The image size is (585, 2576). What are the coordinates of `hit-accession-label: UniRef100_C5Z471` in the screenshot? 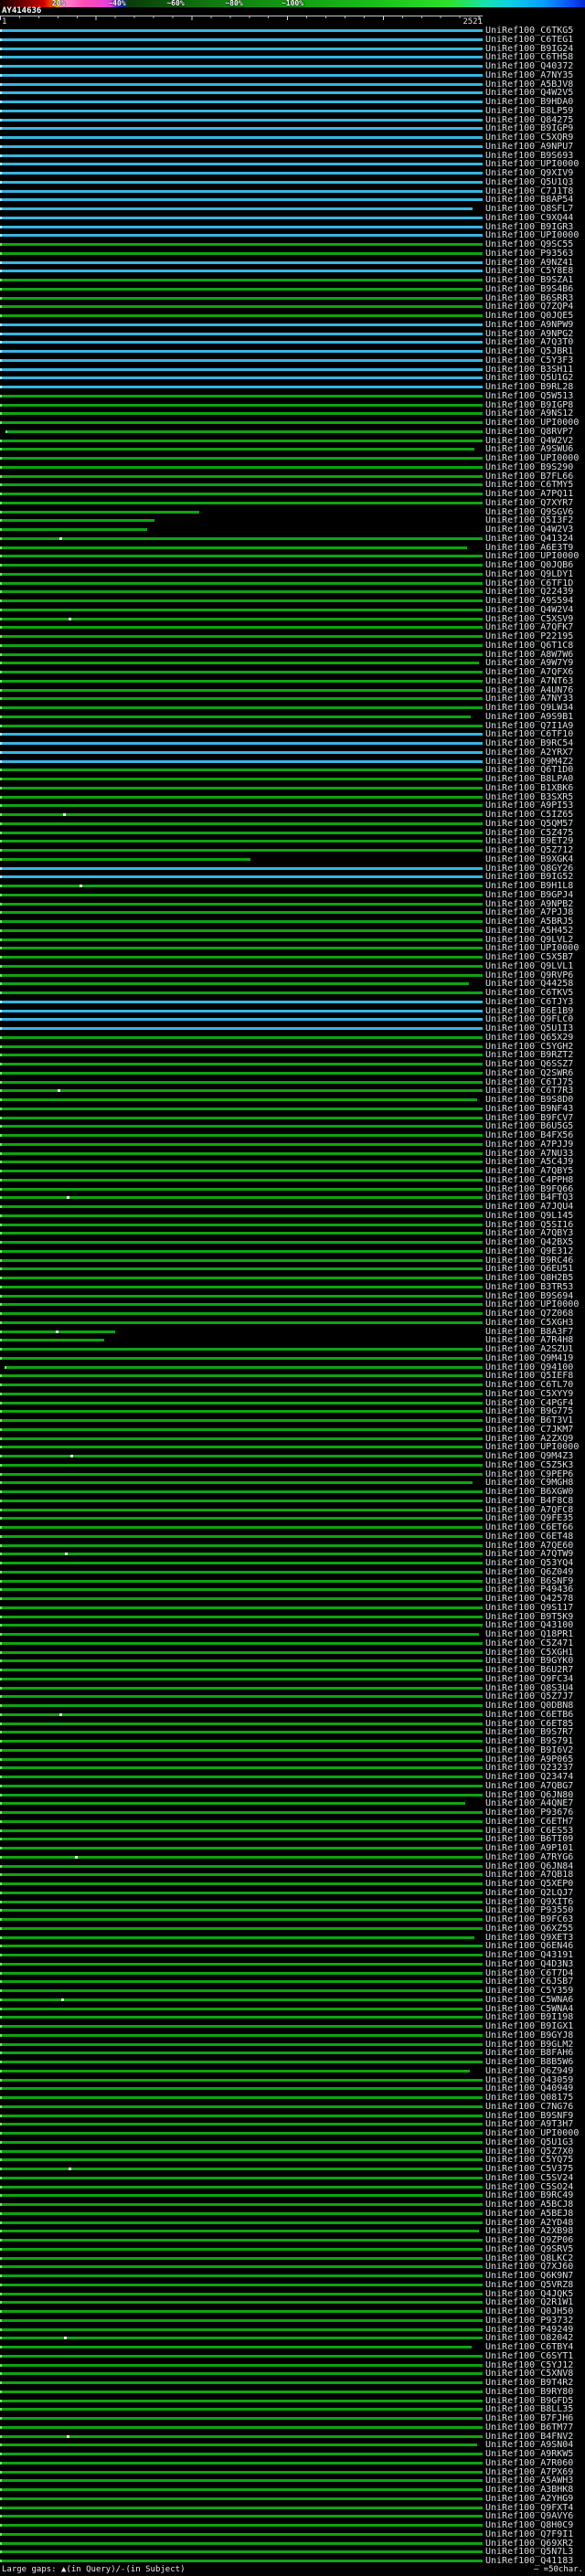 It's located at (529, 1643).